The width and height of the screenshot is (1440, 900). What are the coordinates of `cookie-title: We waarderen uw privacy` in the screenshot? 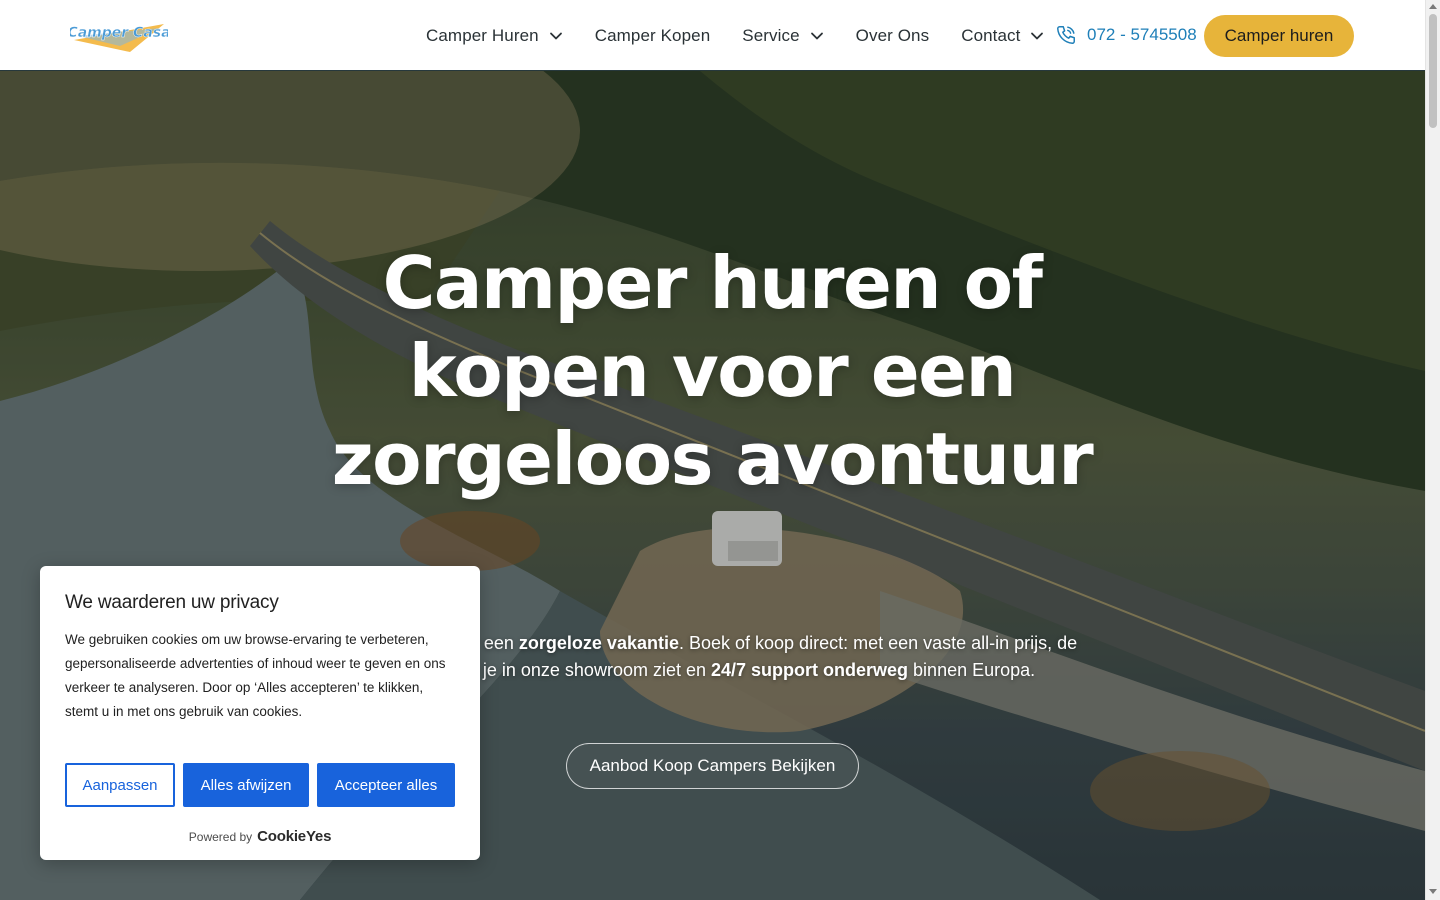 It's located at (172, 602).